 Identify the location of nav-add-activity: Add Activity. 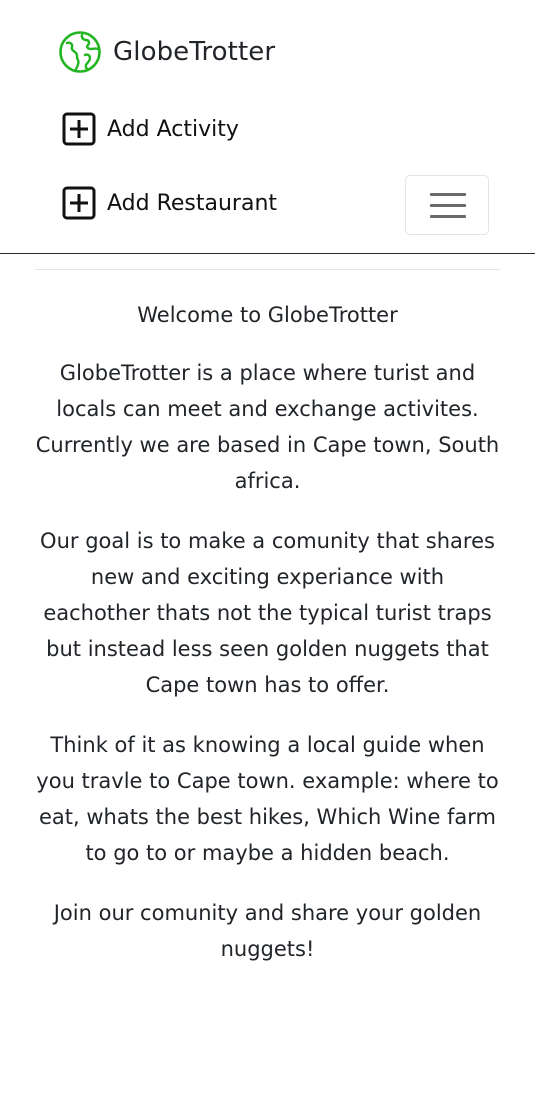
(150, 129).